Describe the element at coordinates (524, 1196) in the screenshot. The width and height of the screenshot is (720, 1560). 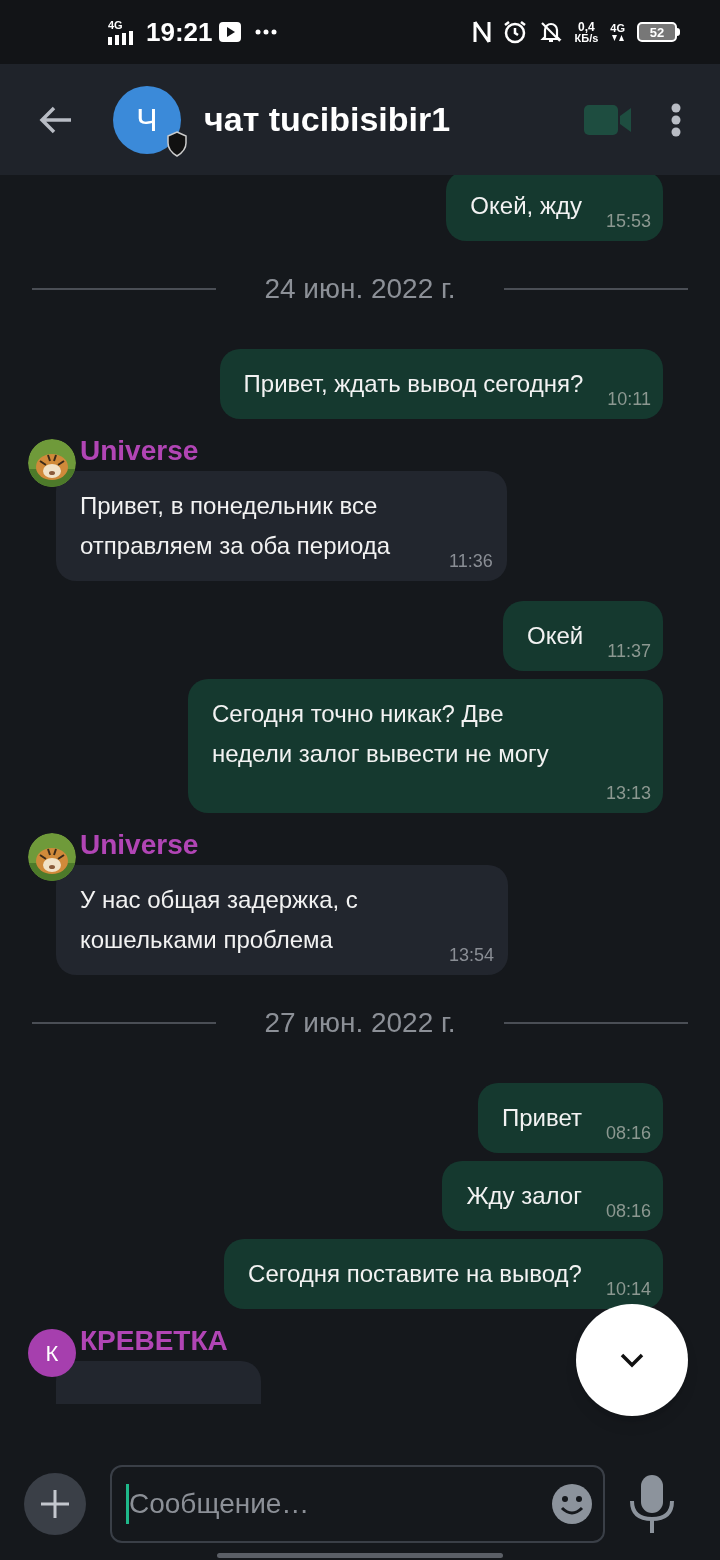
I see `message-text: Жду залог` at that location.